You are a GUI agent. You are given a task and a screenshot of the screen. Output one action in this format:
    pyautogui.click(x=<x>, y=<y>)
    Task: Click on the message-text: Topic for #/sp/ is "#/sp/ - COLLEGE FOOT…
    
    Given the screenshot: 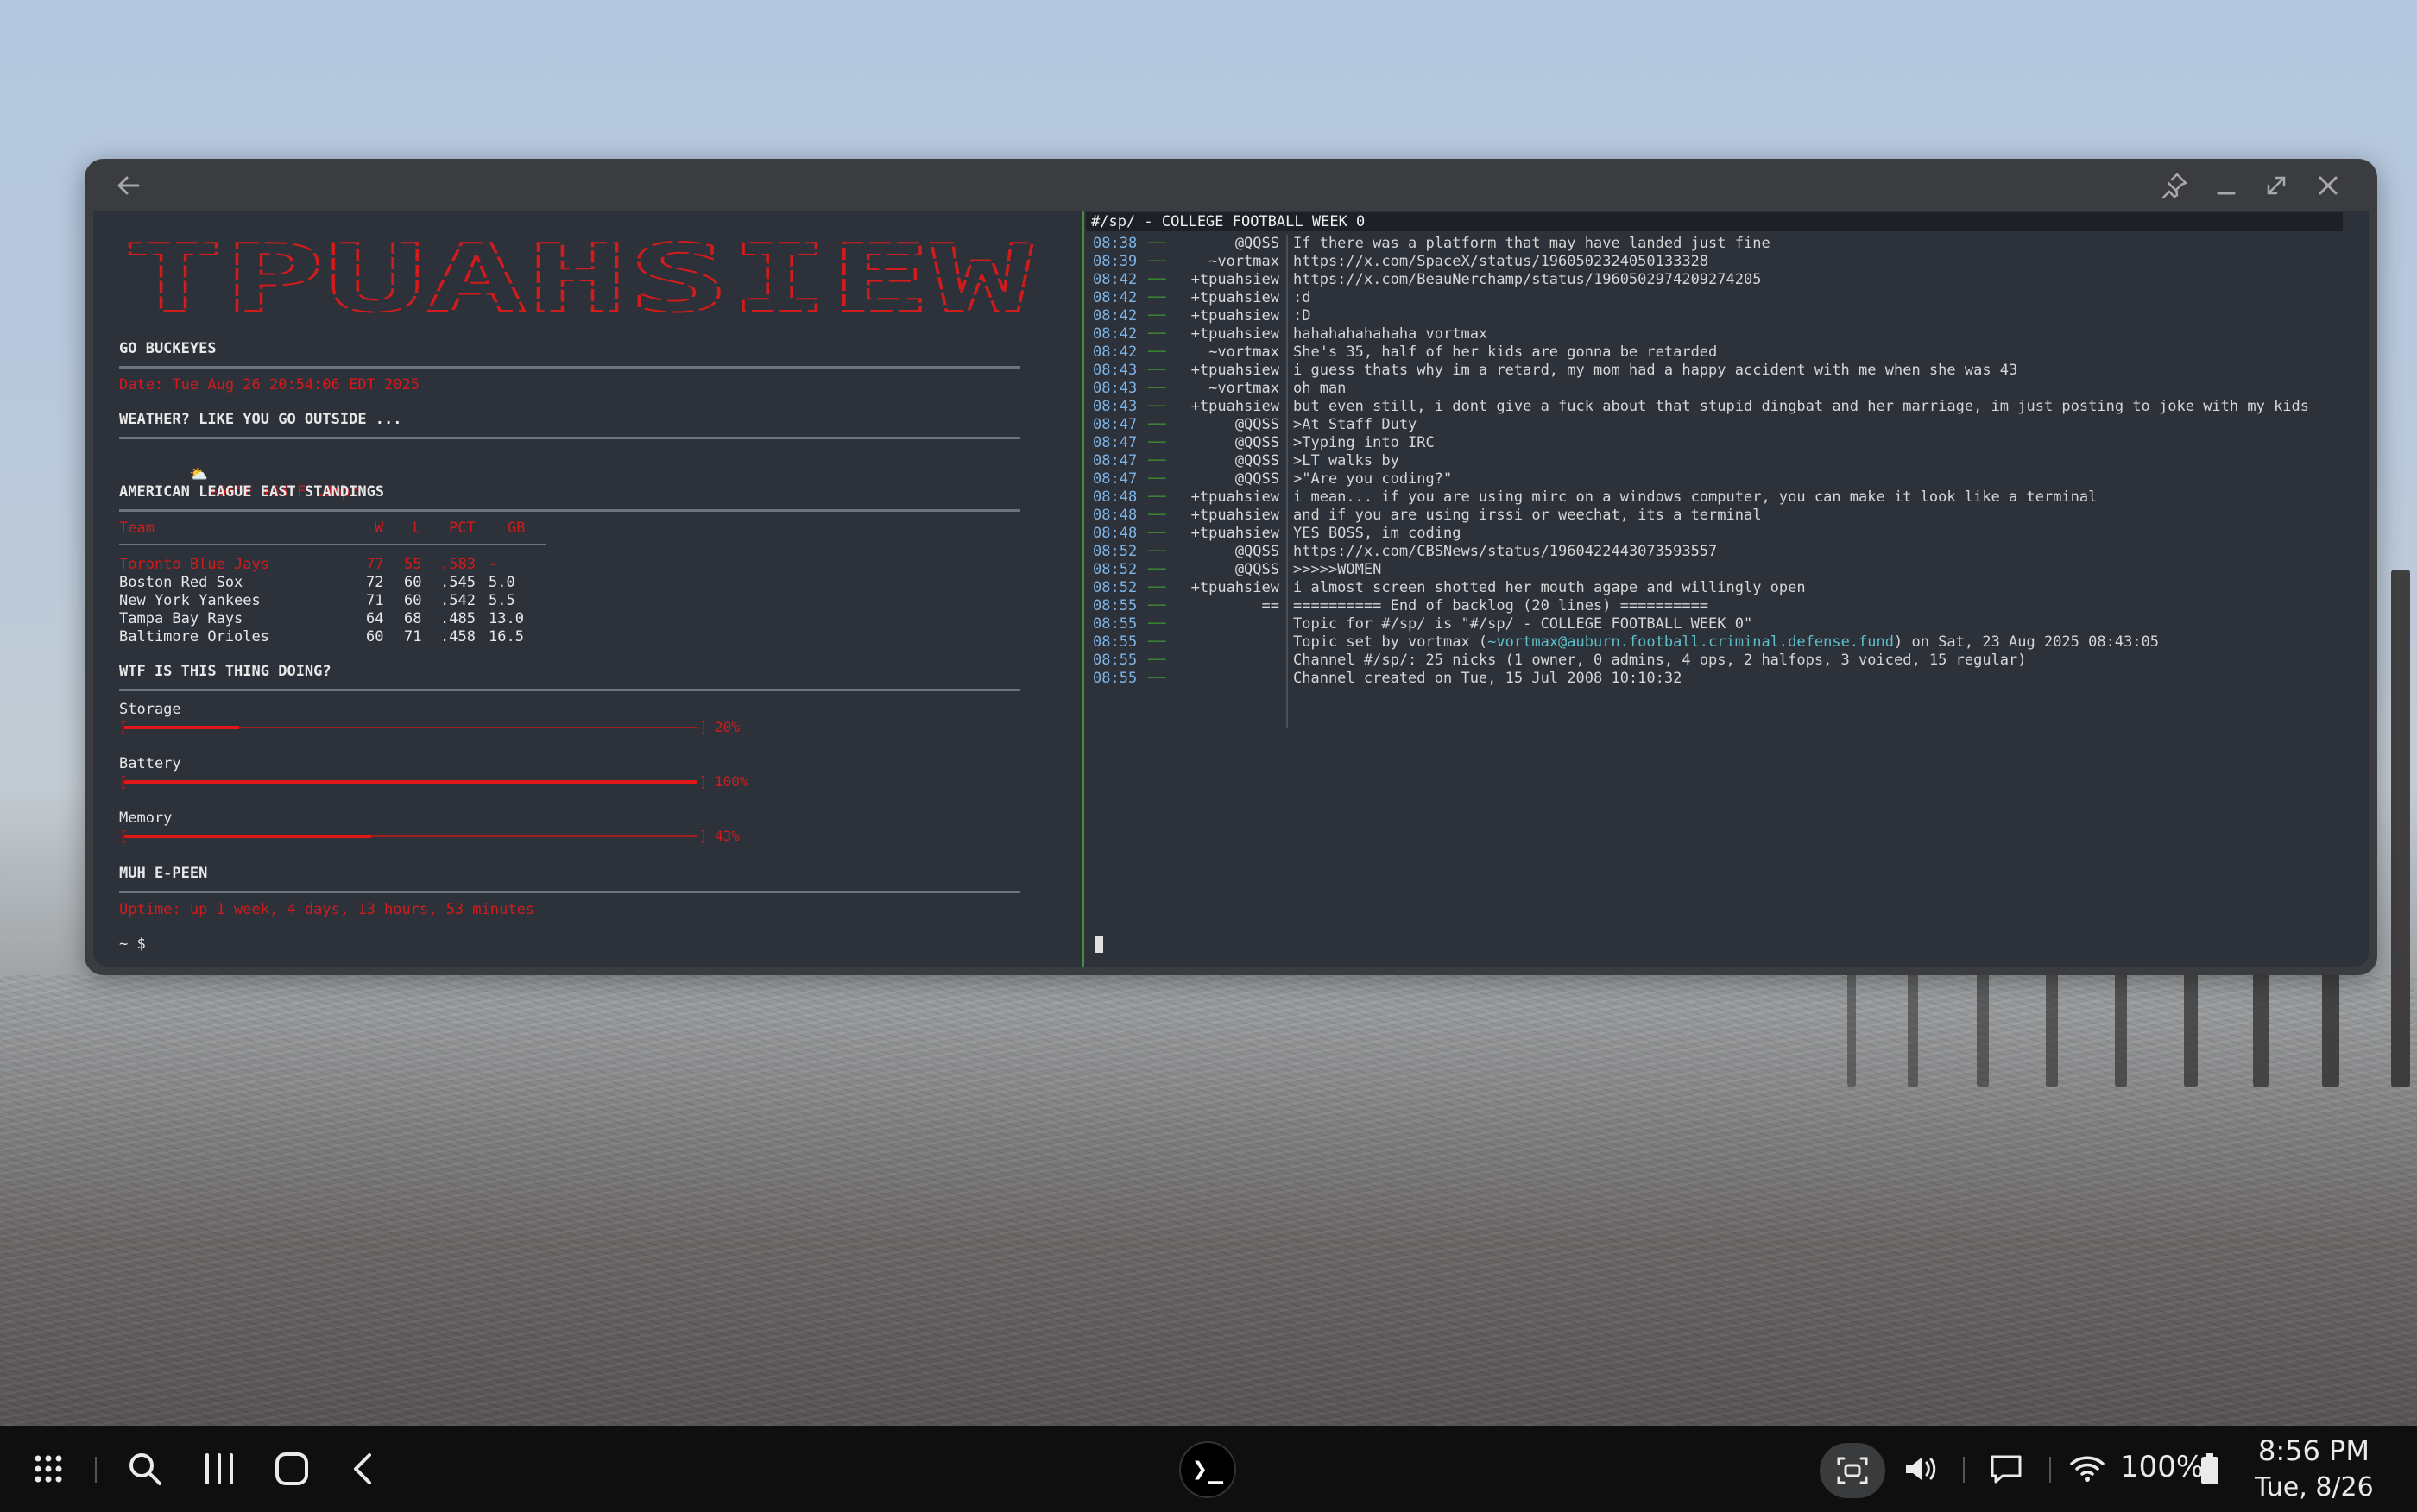 What is the action you would take?
    pyautogui.click(x=1523, y=624)
    